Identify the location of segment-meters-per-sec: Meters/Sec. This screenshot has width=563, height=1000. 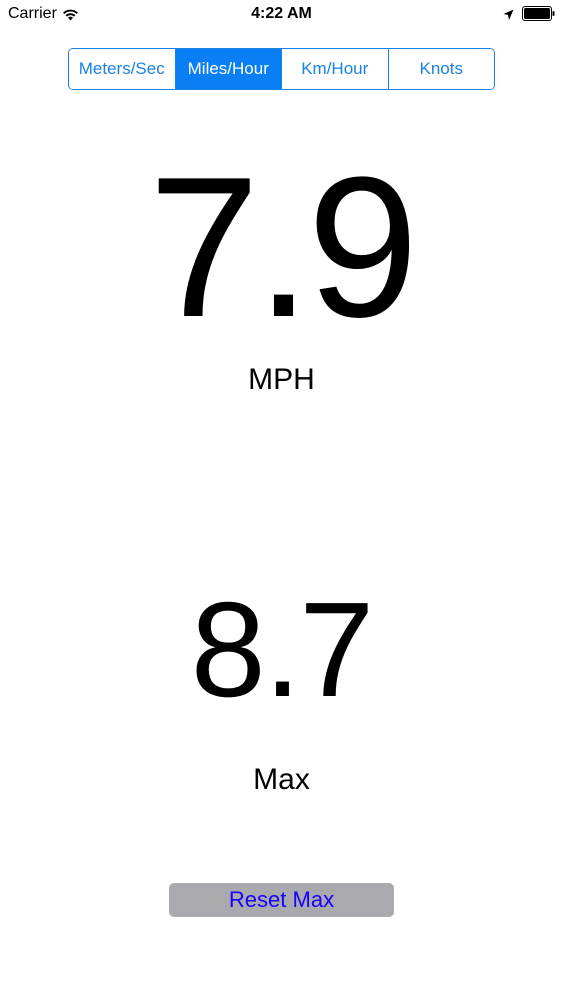
(122, 69).